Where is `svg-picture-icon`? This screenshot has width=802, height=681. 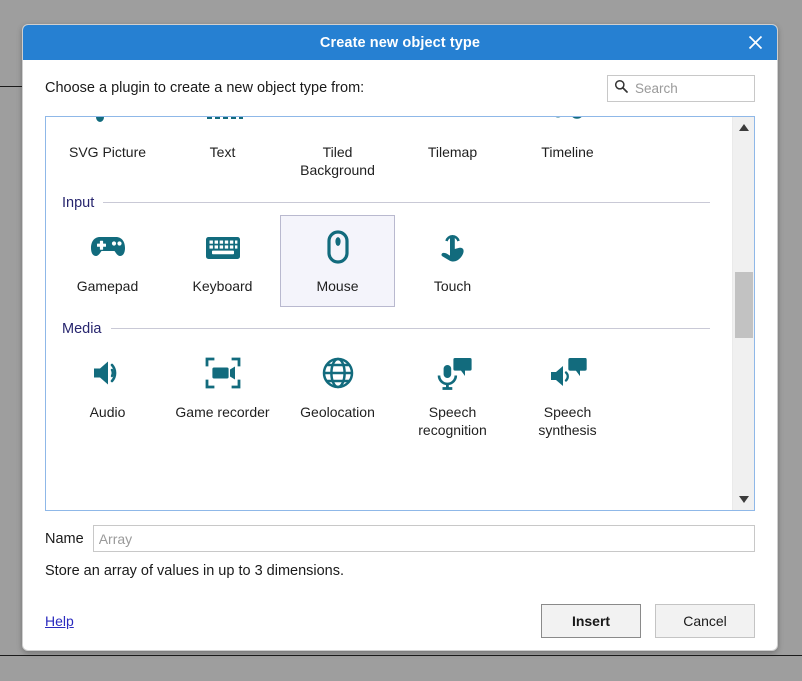
svg-picture-icon is located at coordinates (108, 126).